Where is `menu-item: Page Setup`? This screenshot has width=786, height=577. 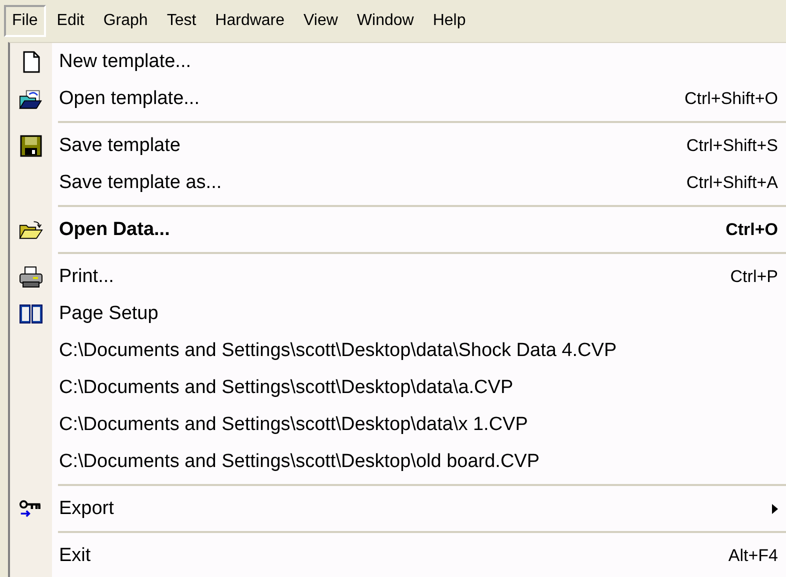 menu-item: Page Setup is located at coordinates (108, 313).